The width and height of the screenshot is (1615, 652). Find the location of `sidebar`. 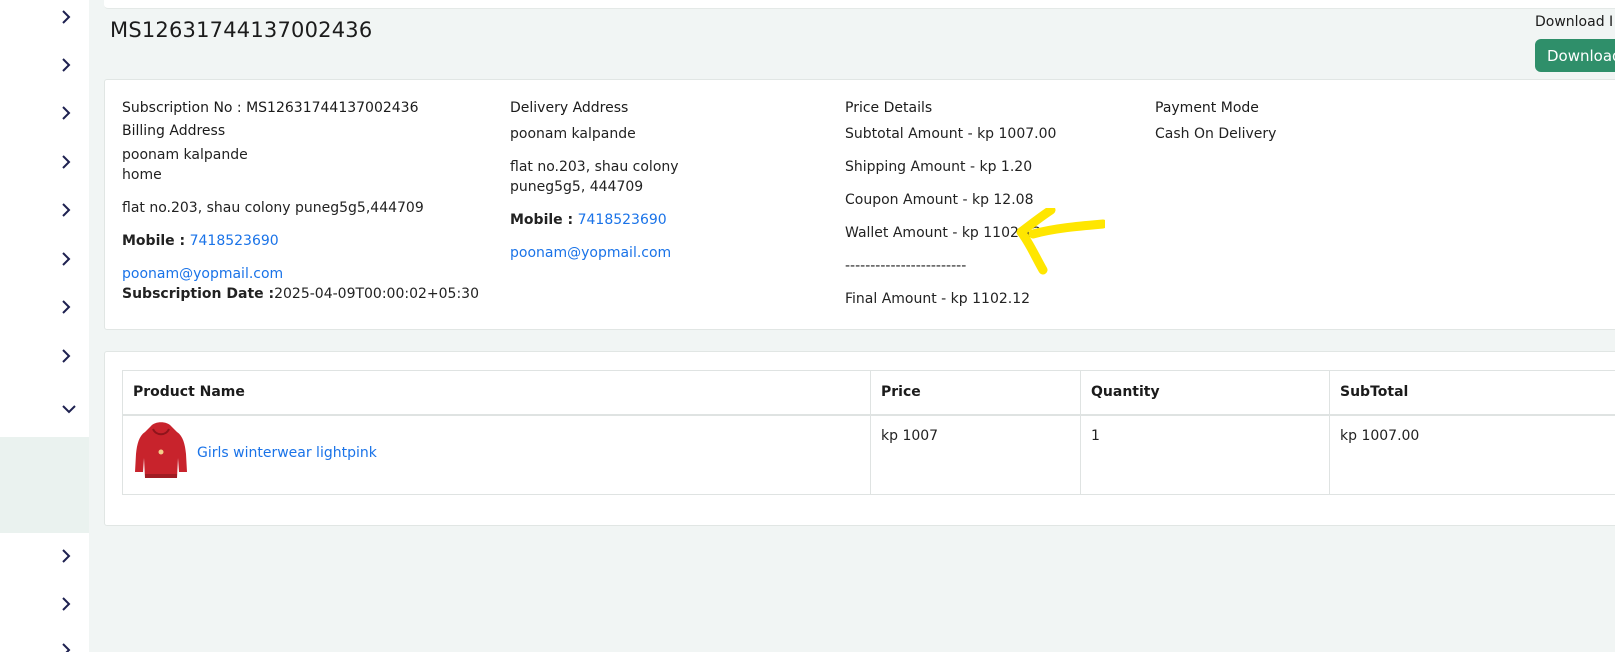

sidebar is located at coordinates (44, 326).